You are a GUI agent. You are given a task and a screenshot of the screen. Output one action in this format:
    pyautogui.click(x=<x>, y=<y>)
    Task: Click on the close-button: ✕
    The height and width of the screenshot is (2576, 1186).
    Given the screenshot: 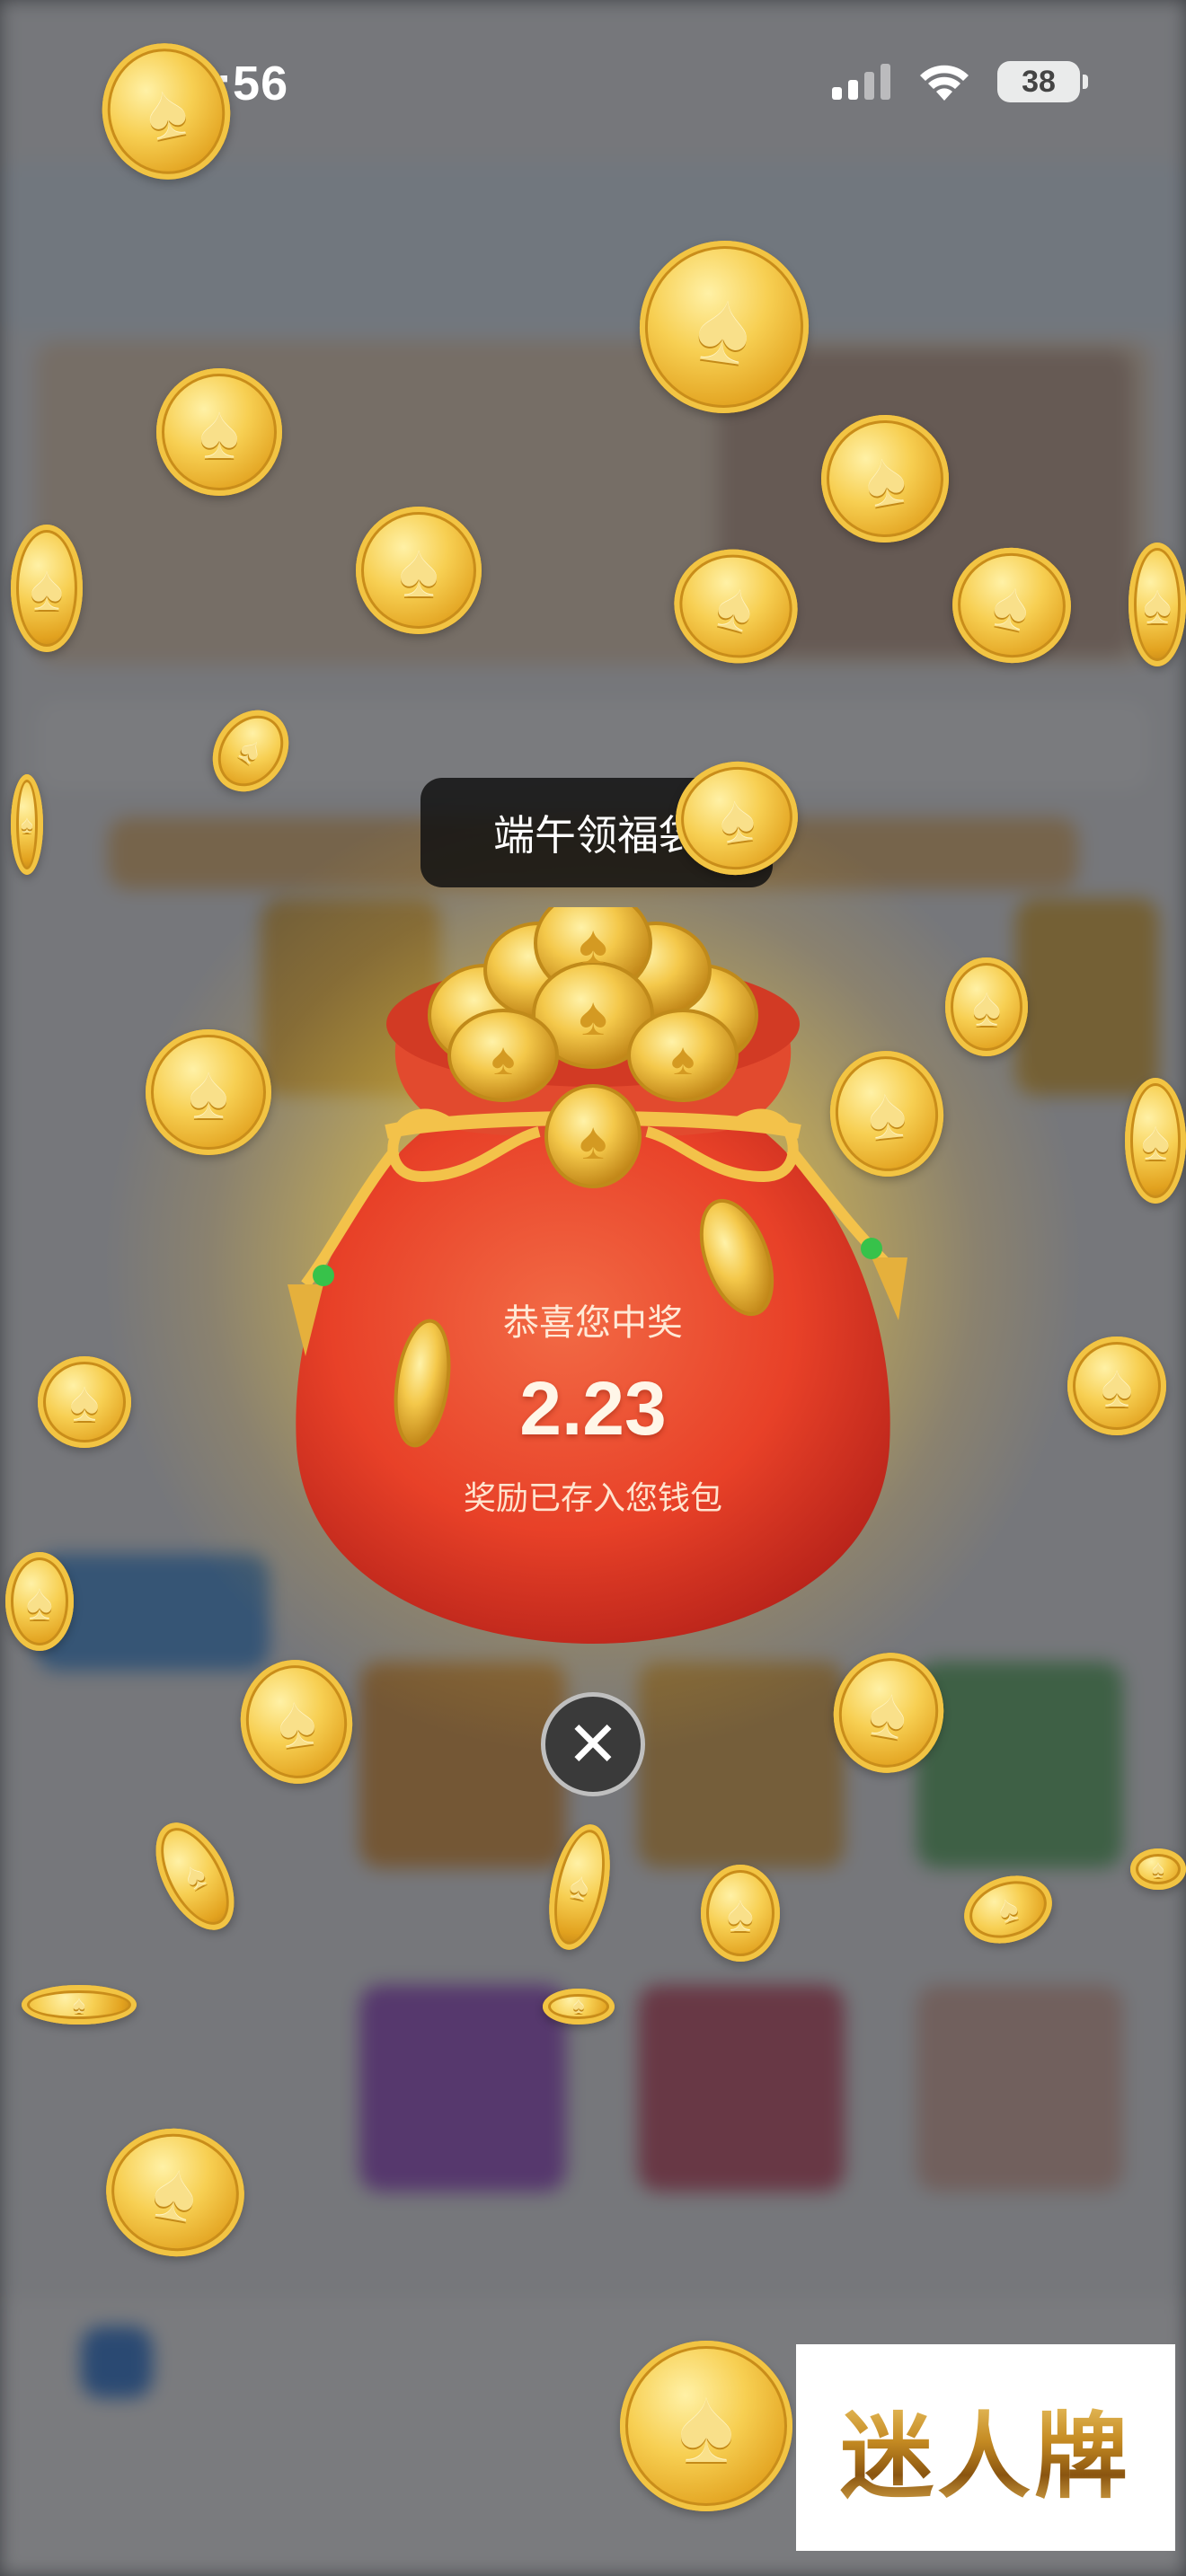 What is the action you would take?
    pyautogui.click(x=593, y=1744)
    